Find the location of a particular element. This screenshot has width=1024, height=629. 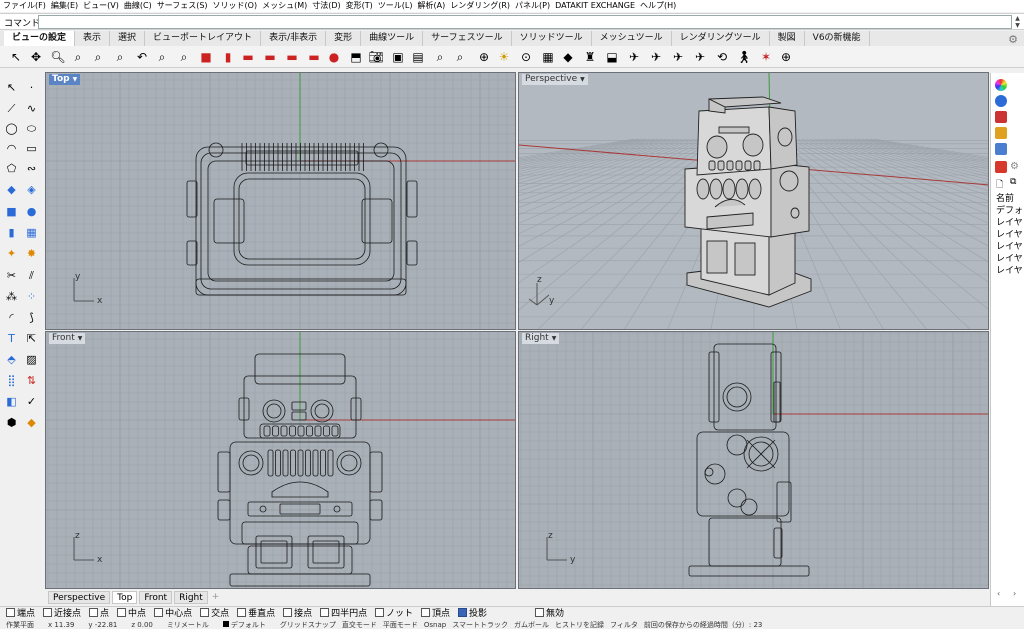

paint-icon: ◆ is located at coordinates (31, 422).